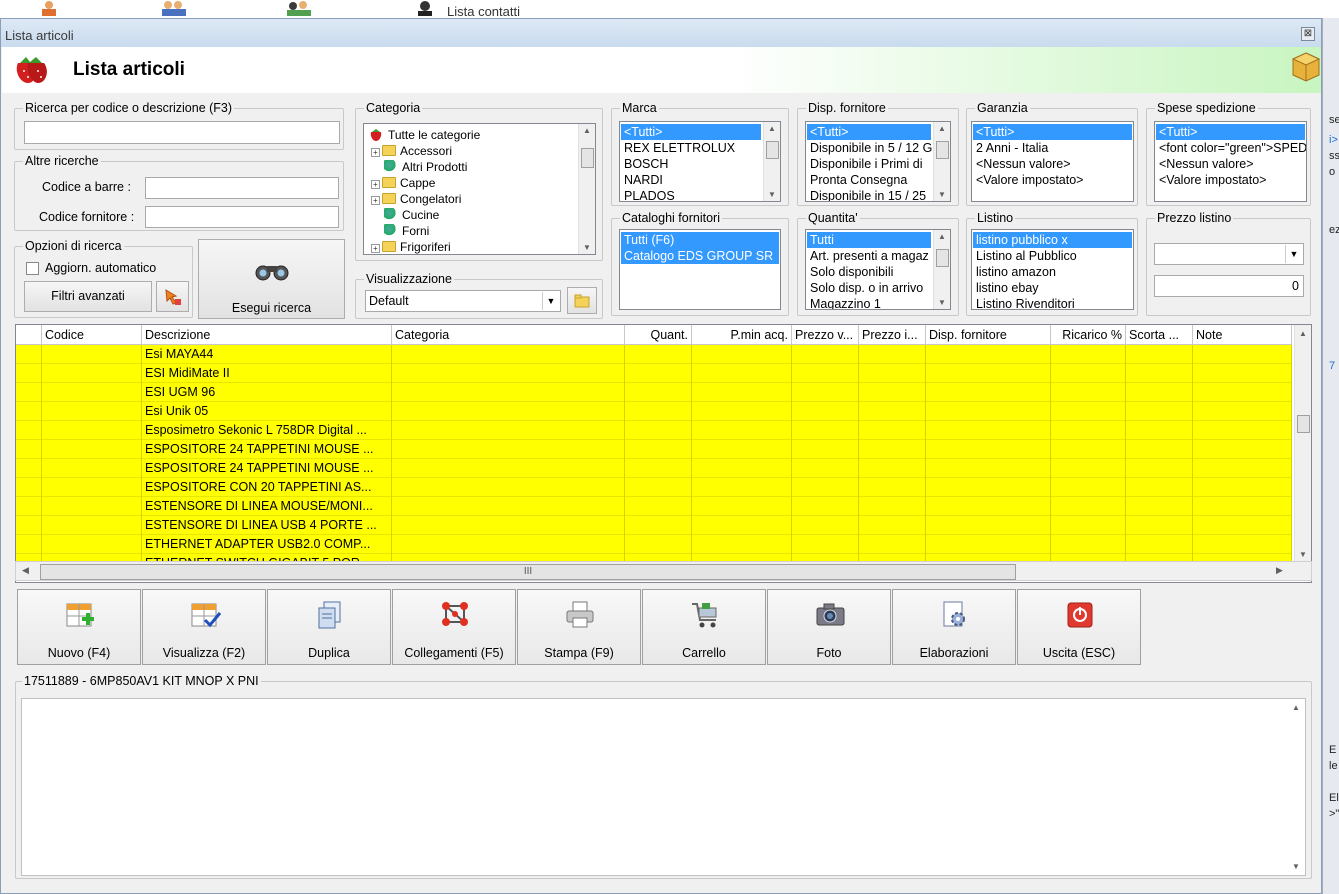 This screenshot has width=1339, height=894. What do you see at coordinates (829, 627) in the screenshot?
I see `photo-button: Foto` at bounding box center [829, 627].